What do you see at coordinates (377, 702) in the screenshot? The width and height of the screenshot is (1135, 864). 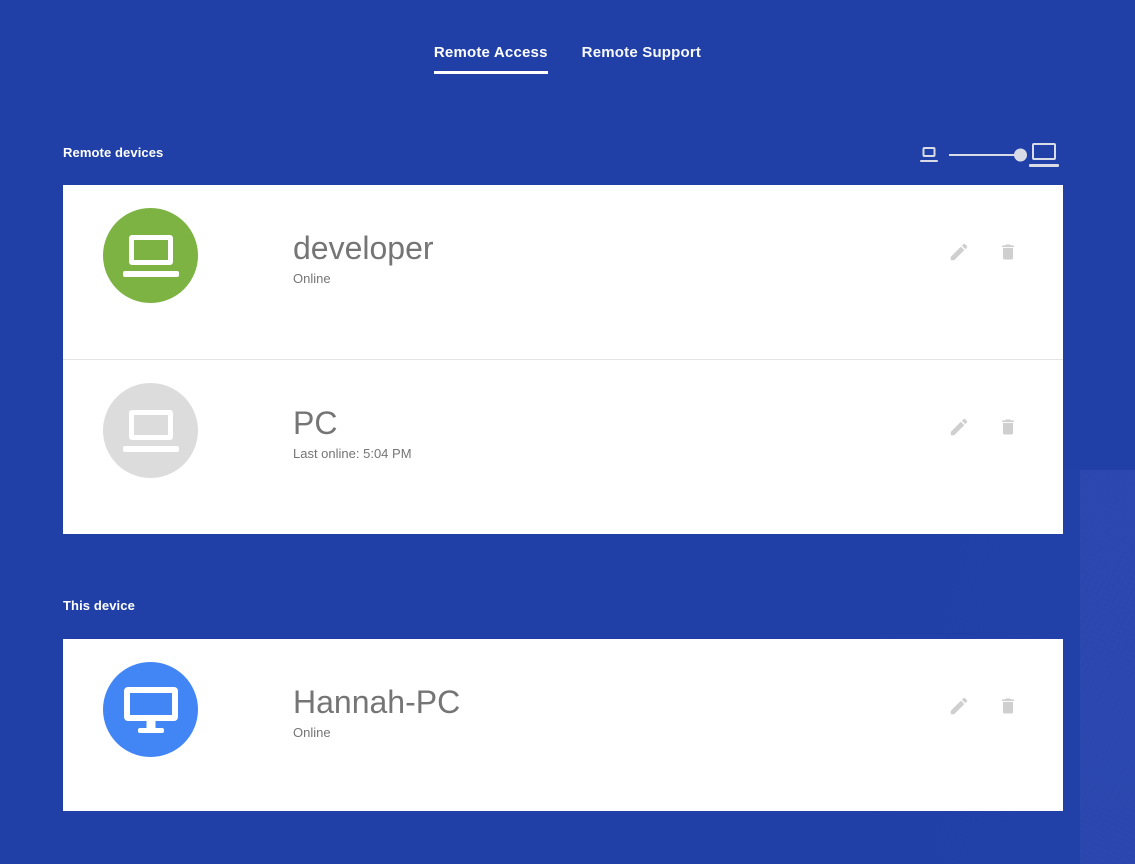 I see `device-name: Hannah-PC` at bounding box center [377, 702].